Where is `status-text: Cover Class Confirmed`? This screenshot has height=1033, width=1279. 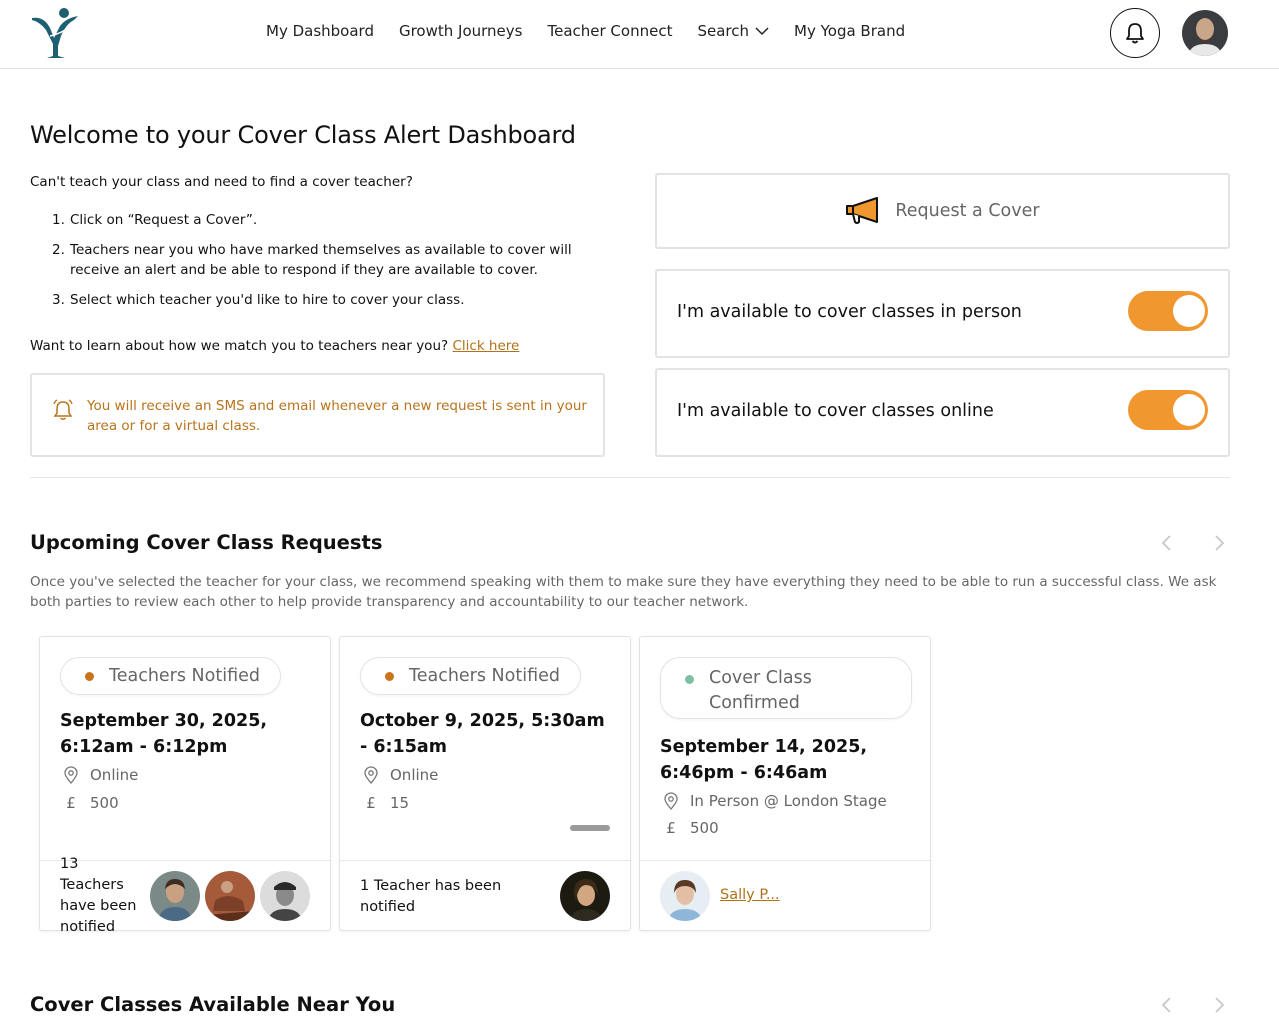
status-text: Cover Class Confirmed is located at coordinates (760, 690).